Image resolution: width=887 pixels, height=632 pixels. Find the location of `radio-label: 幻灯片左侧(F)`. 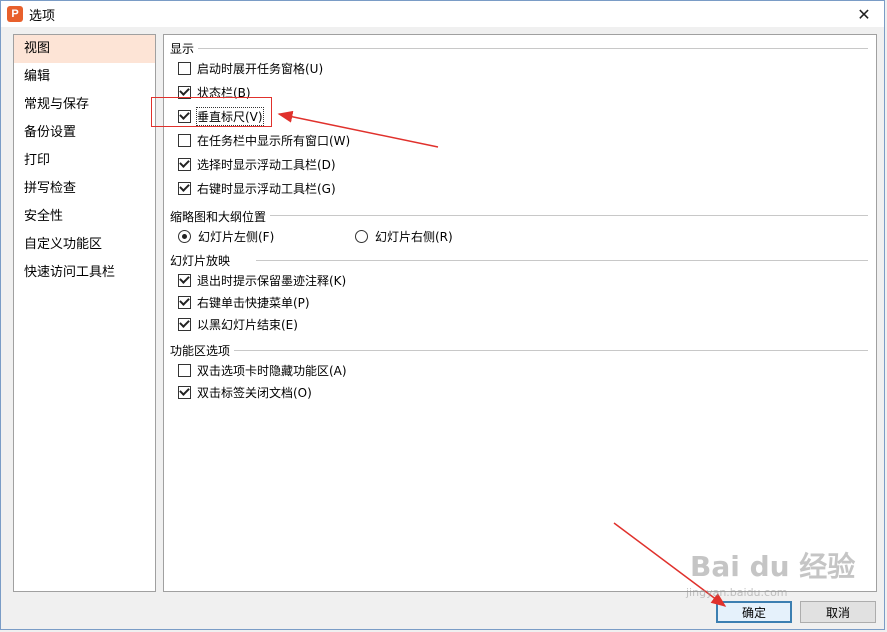

radio-label: 幻灯片左侧(F) is located at coordinates (236, 236).